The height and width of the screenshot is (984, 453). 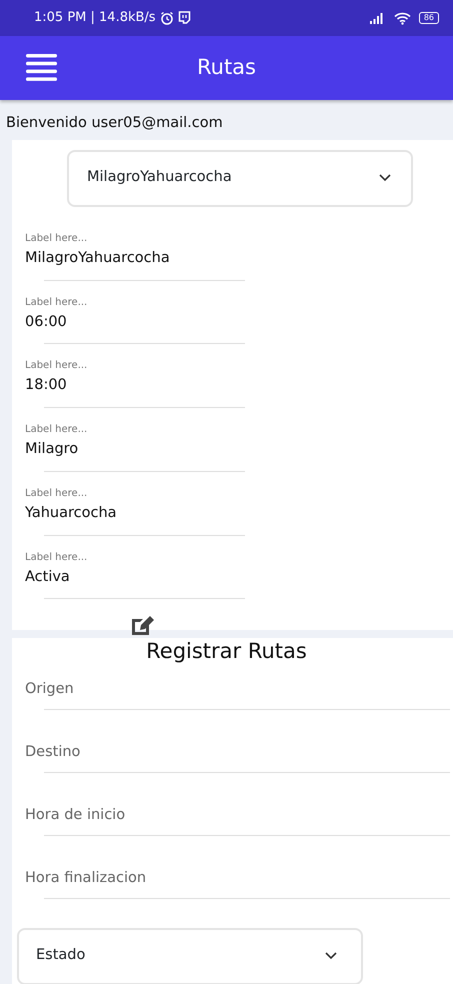 What do you see at coordinates (239, 815) in the screenshot?
I see `text-field: Hora de inicio` at bounding box center [239, 815].